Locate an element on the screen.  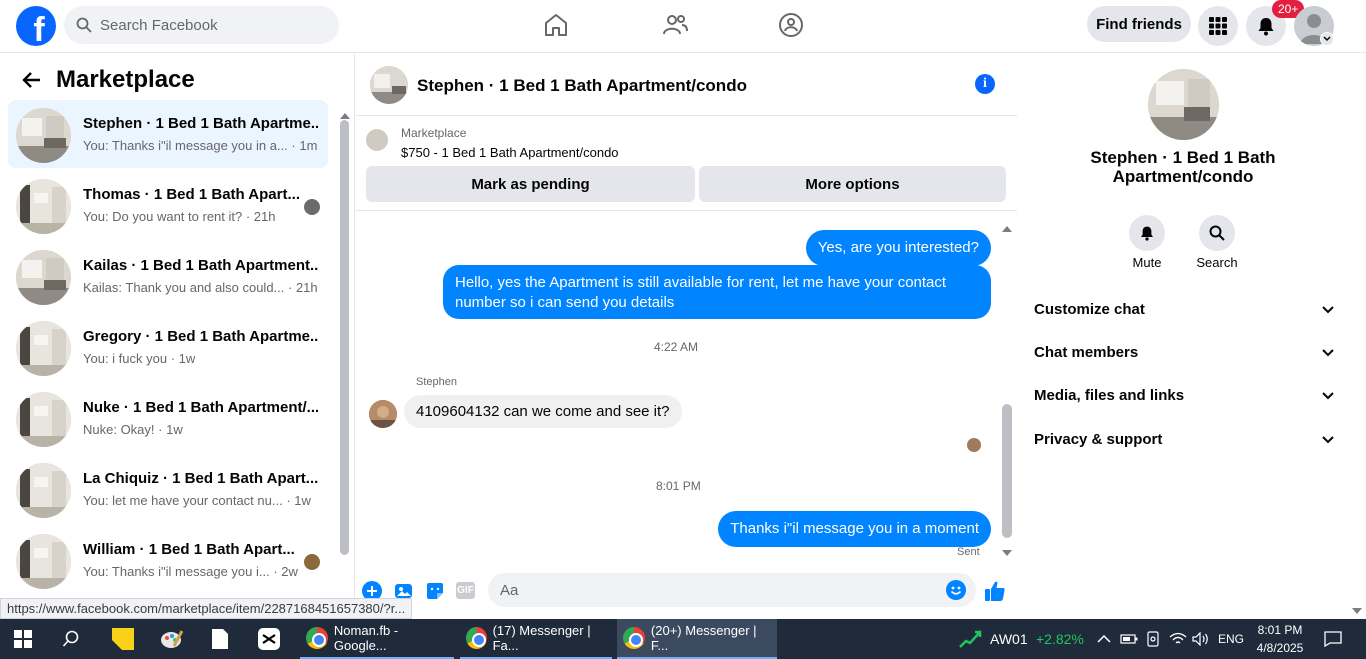
sender-avatar is located at coordinates (383, 414).